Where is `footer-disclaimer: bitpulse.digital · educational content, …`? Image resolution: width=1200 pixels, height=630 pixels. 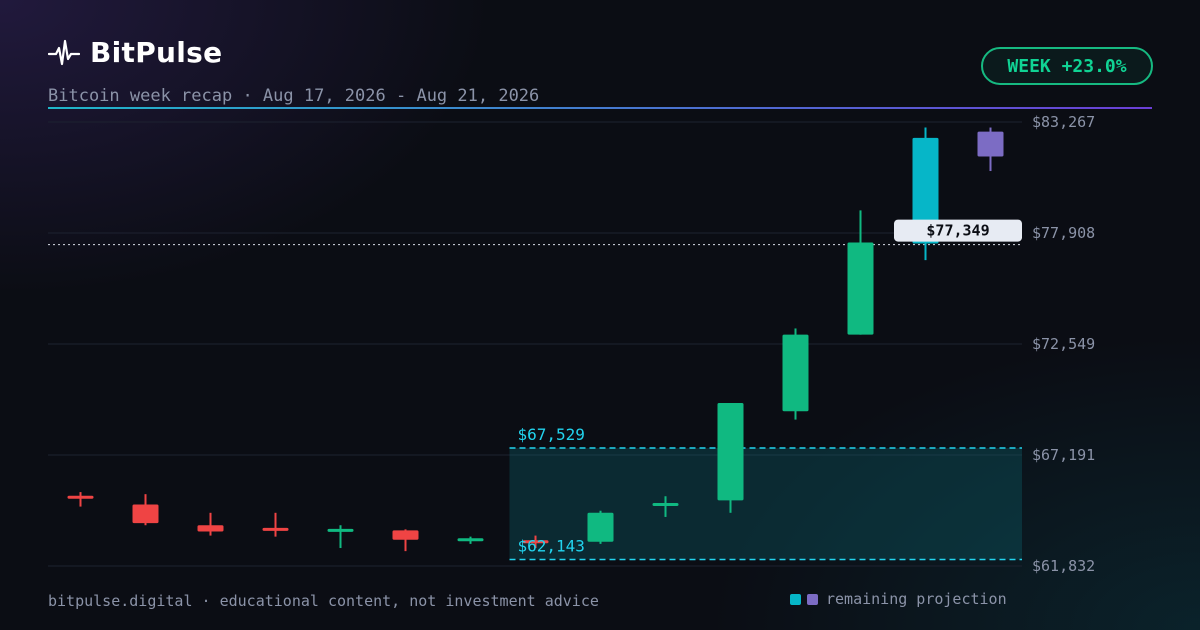
footer-disclaimer: bitpulse.digital · educational content, … is located at coordinates (323, 601).